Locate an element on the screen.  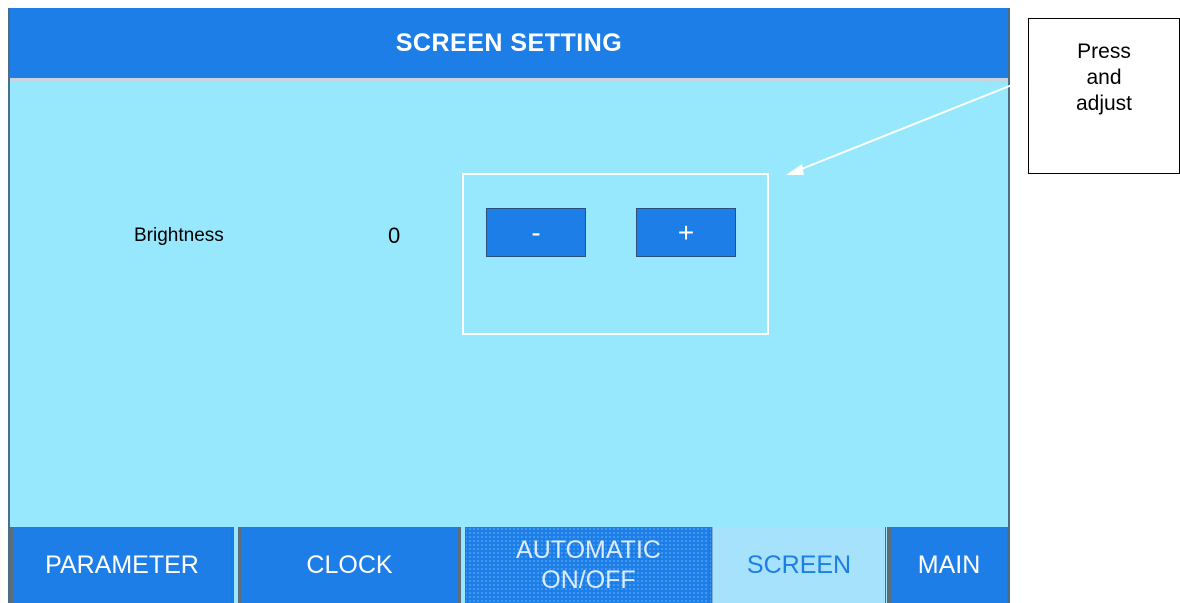
brightness-label: Brightness is located at coordinates (179, 235).